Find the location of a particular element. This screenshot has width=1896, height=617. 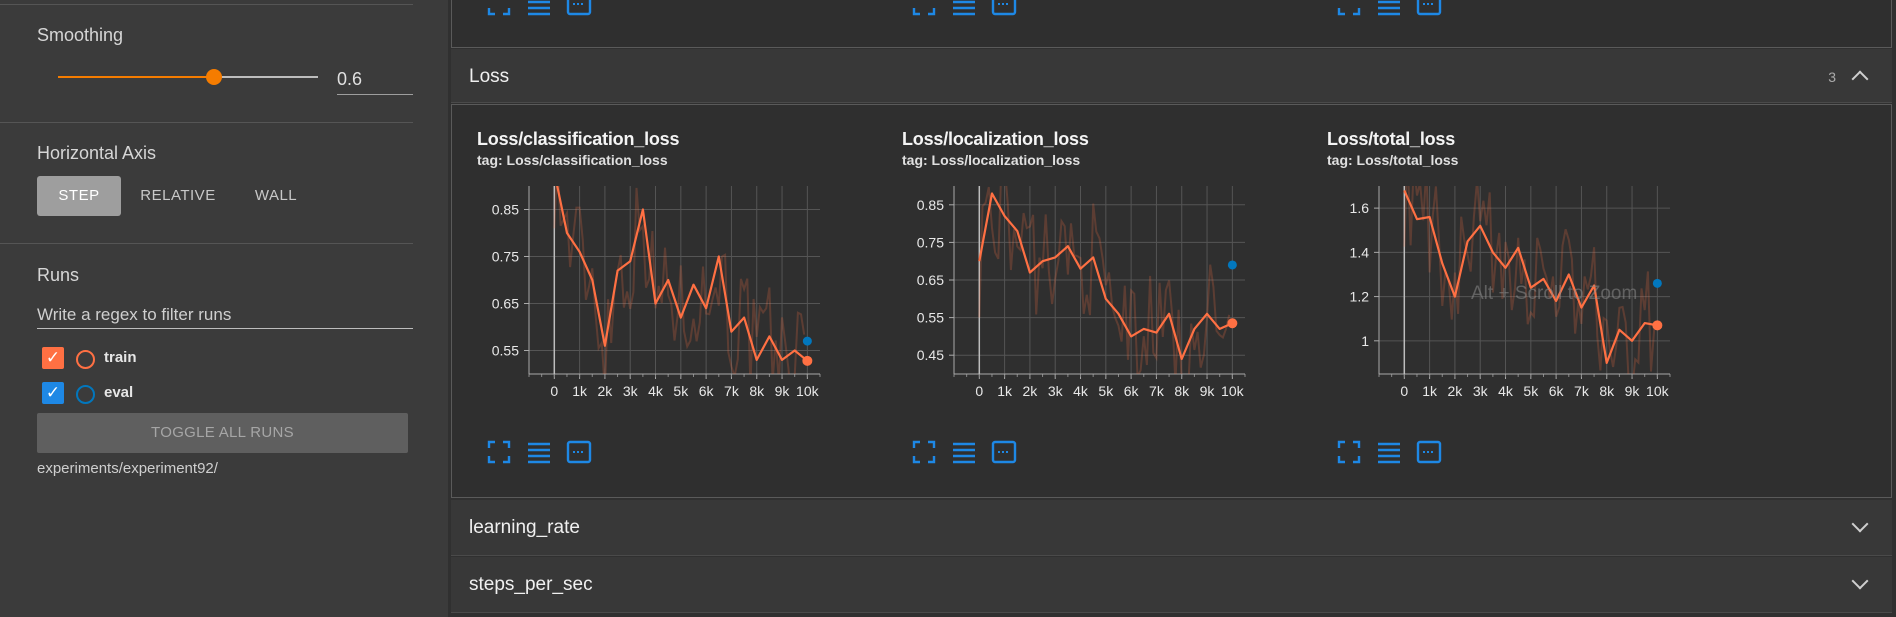

y-tick-label: 0.45 is located at coordinates (930, 355).